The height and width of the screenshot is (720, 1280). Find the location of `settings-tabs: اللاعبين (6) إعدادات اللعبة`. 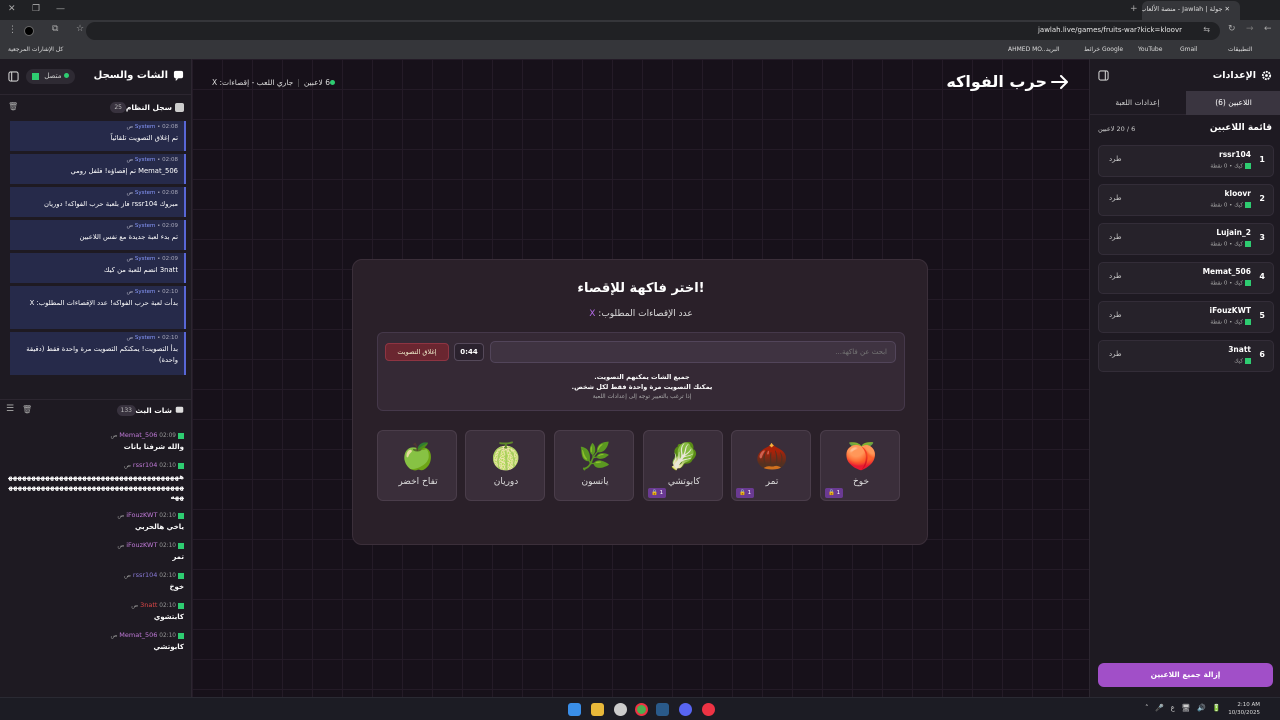

settings-tabs: اللاعبين (6) إعدادات اللعبة is located at coordinates (1185, 103).